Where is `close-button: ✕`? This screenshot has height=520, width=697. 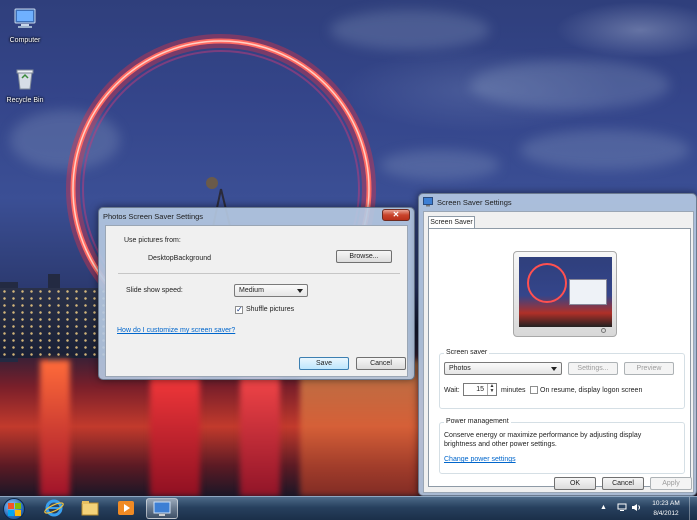
close-button: ✕ is located at coordinates (396, 215).